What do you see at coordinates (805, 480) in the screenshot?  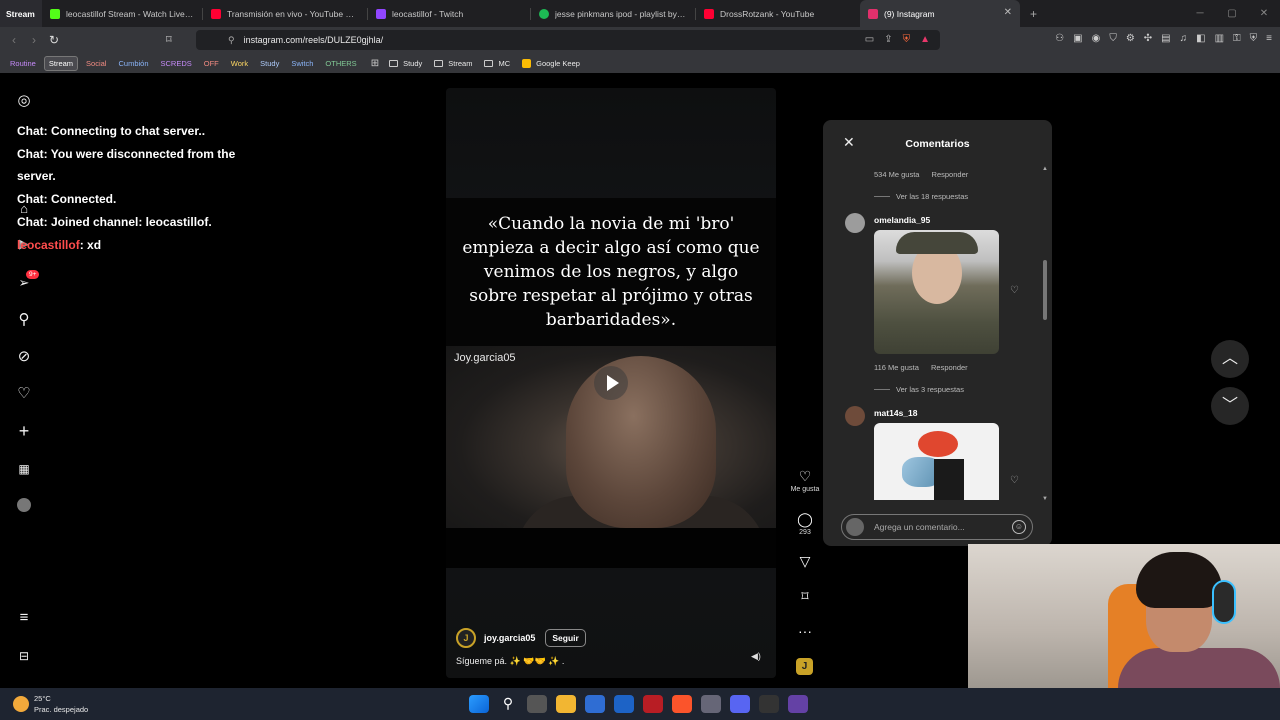 I see `like-button: ♡ Me gusta` at bounding box center [805, 480].